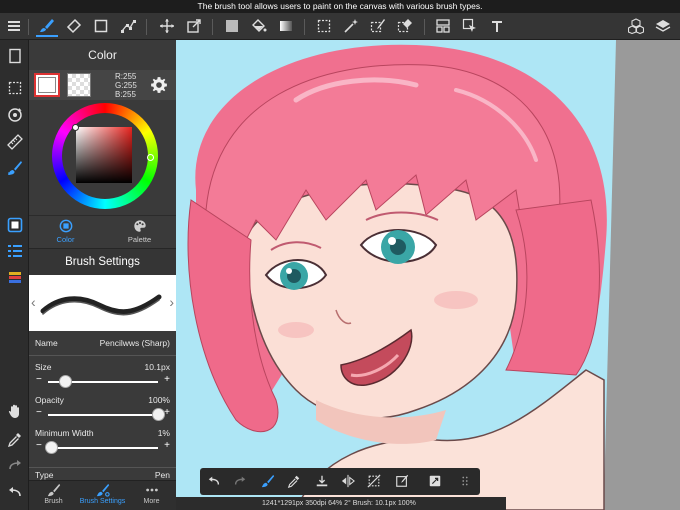 The height and width of the screenshot is (510, 680). Describe the element at coordinates (102, 501) in the screenshot. I see `tab-brush-settings-label: Brush Settings` at that location.